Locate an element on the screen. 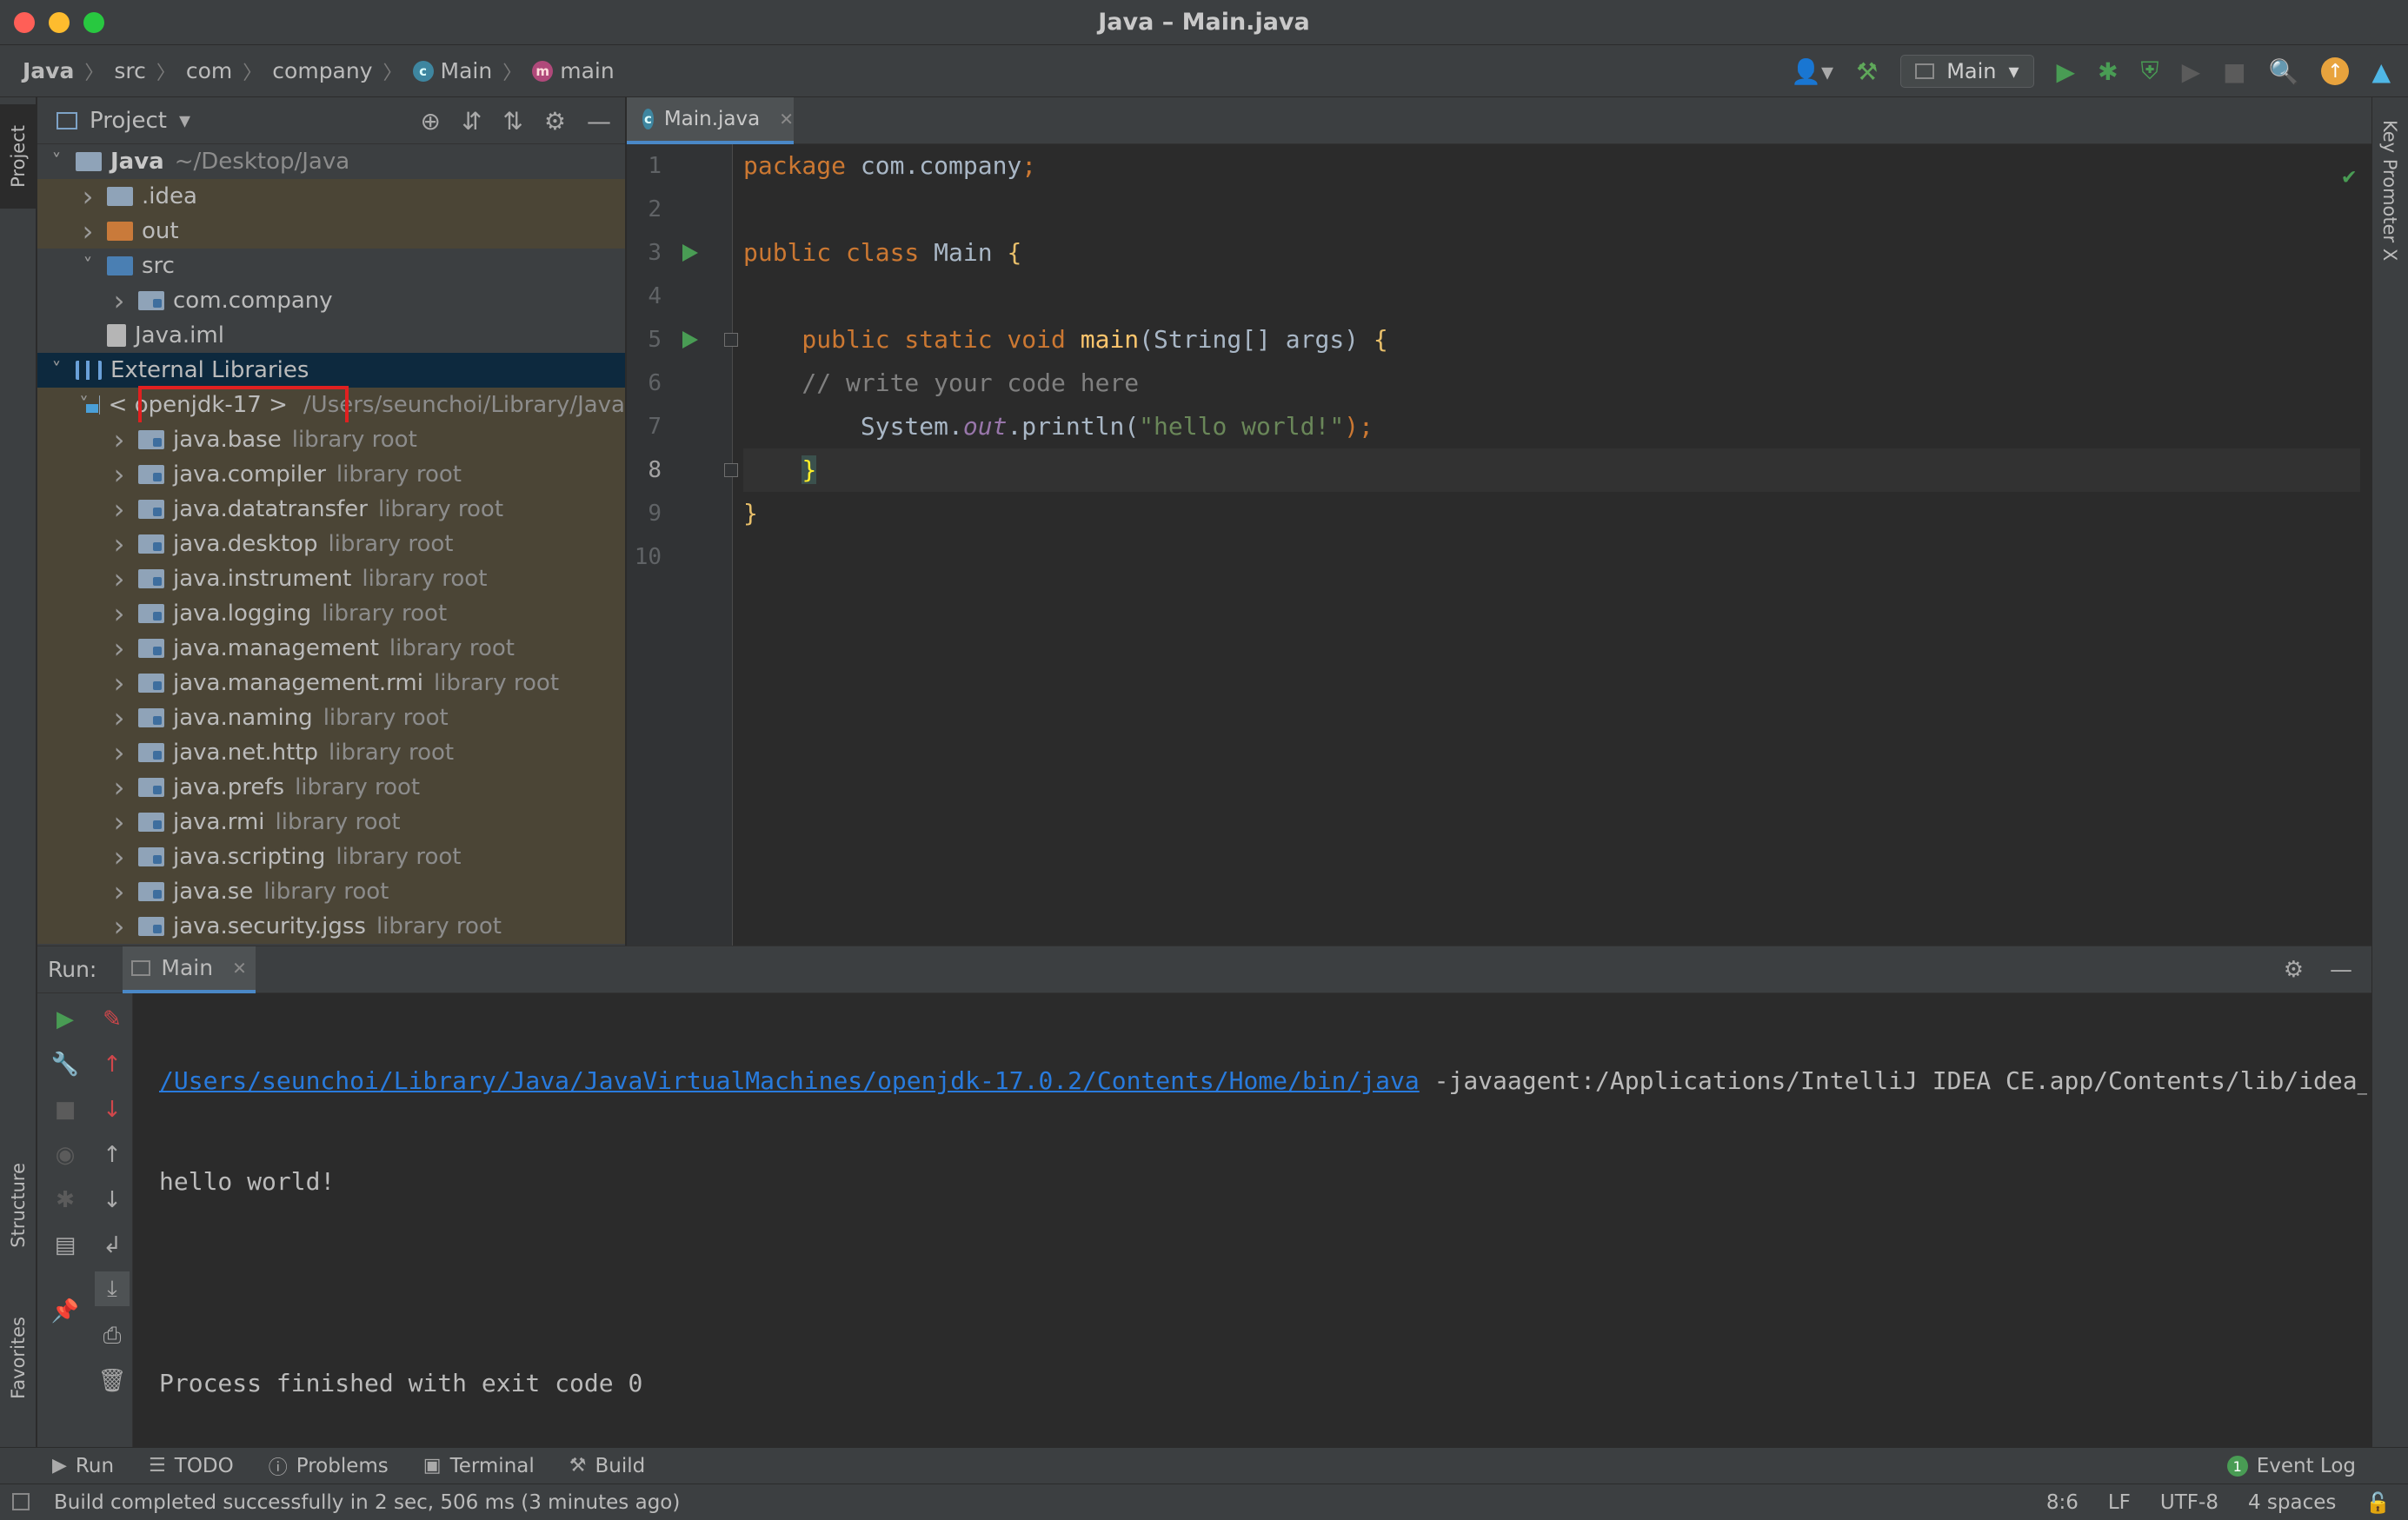 This screenshot has width=2408, height=1520. tree-row: › java.datatransfer library root is located at coordinates (331, 510).